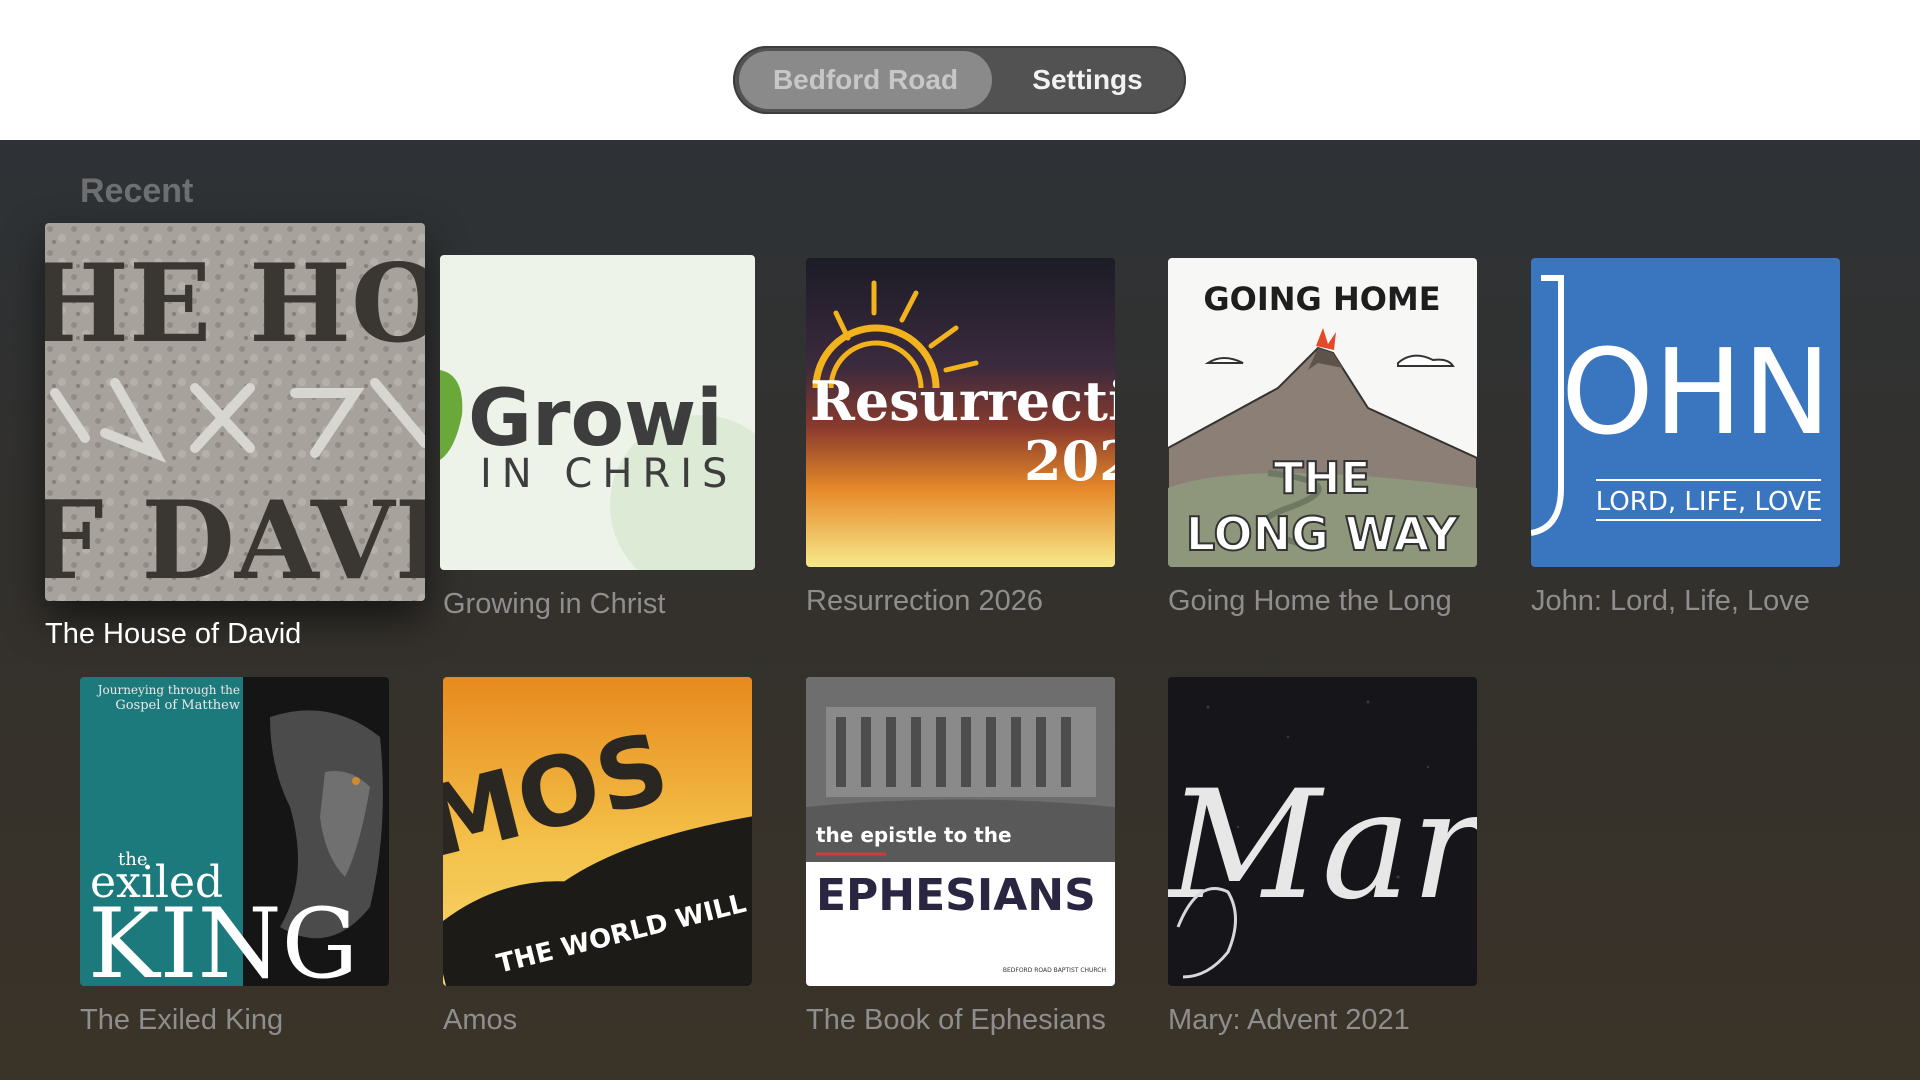  Describe the element at coordinates (1696, 392) in the screenshot. I see `artwork-line-1: OHN` at that location.